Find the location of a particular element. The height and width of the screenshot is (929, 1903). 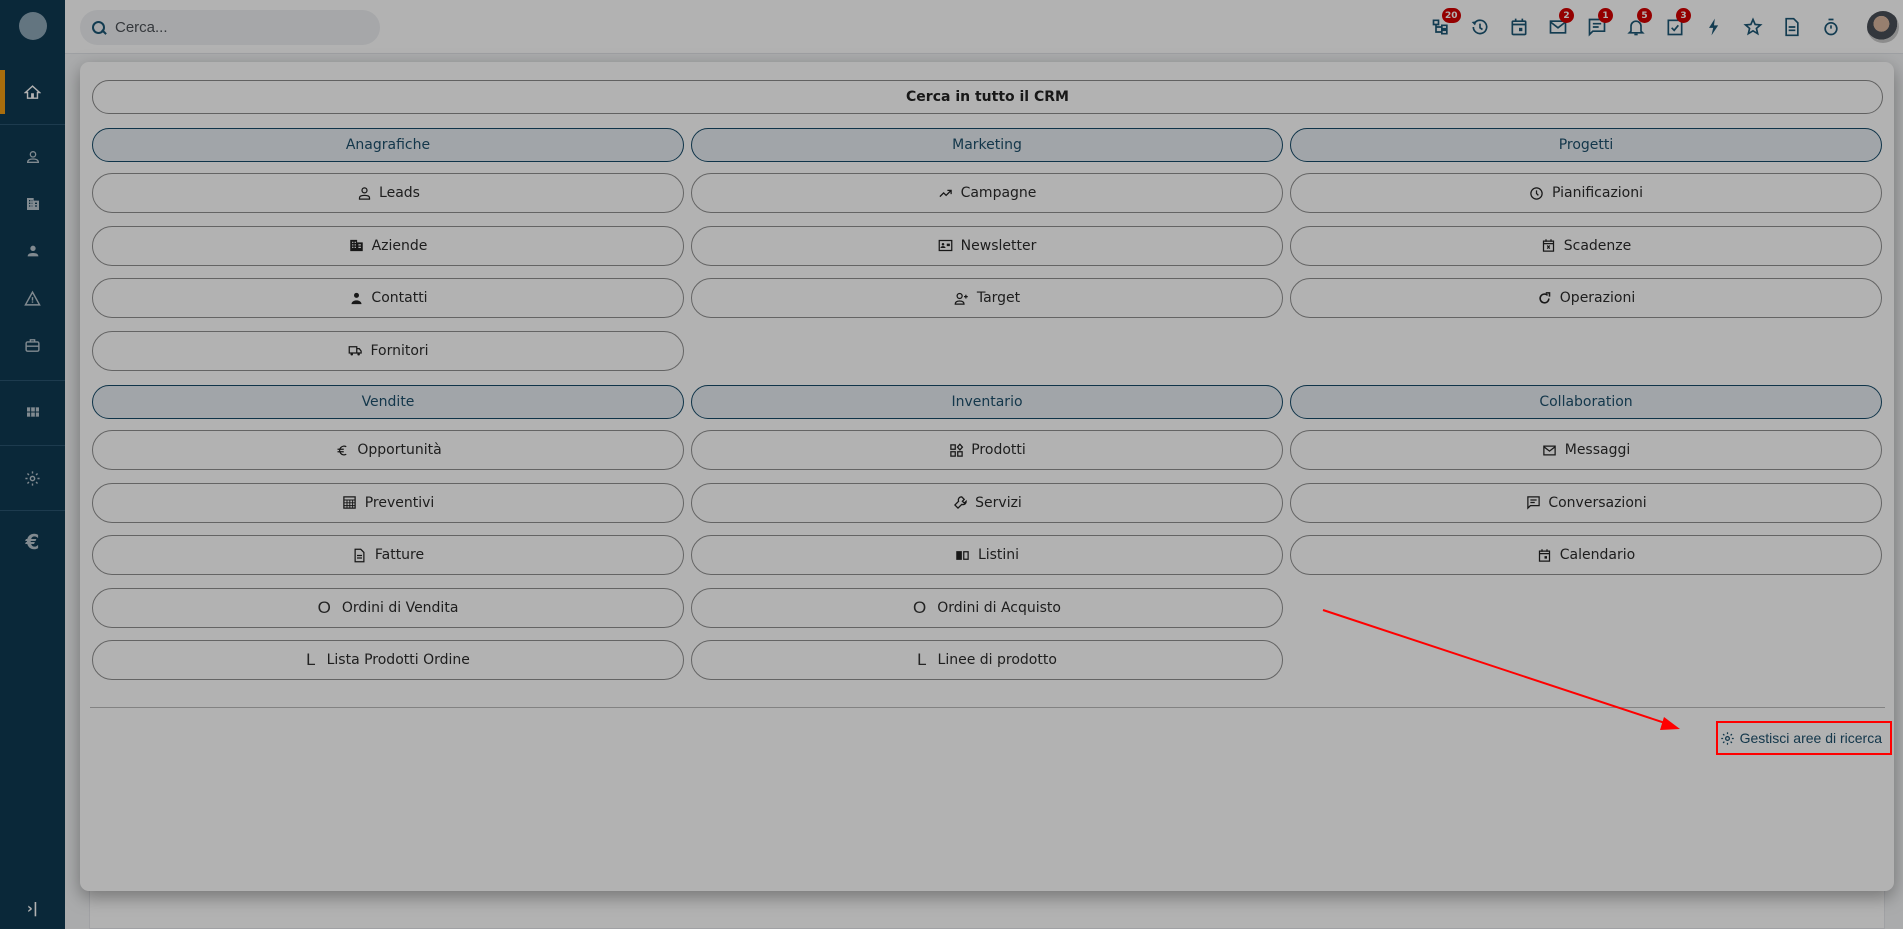

search-area-servizi: Servizi is located at coordinates (987, 502).